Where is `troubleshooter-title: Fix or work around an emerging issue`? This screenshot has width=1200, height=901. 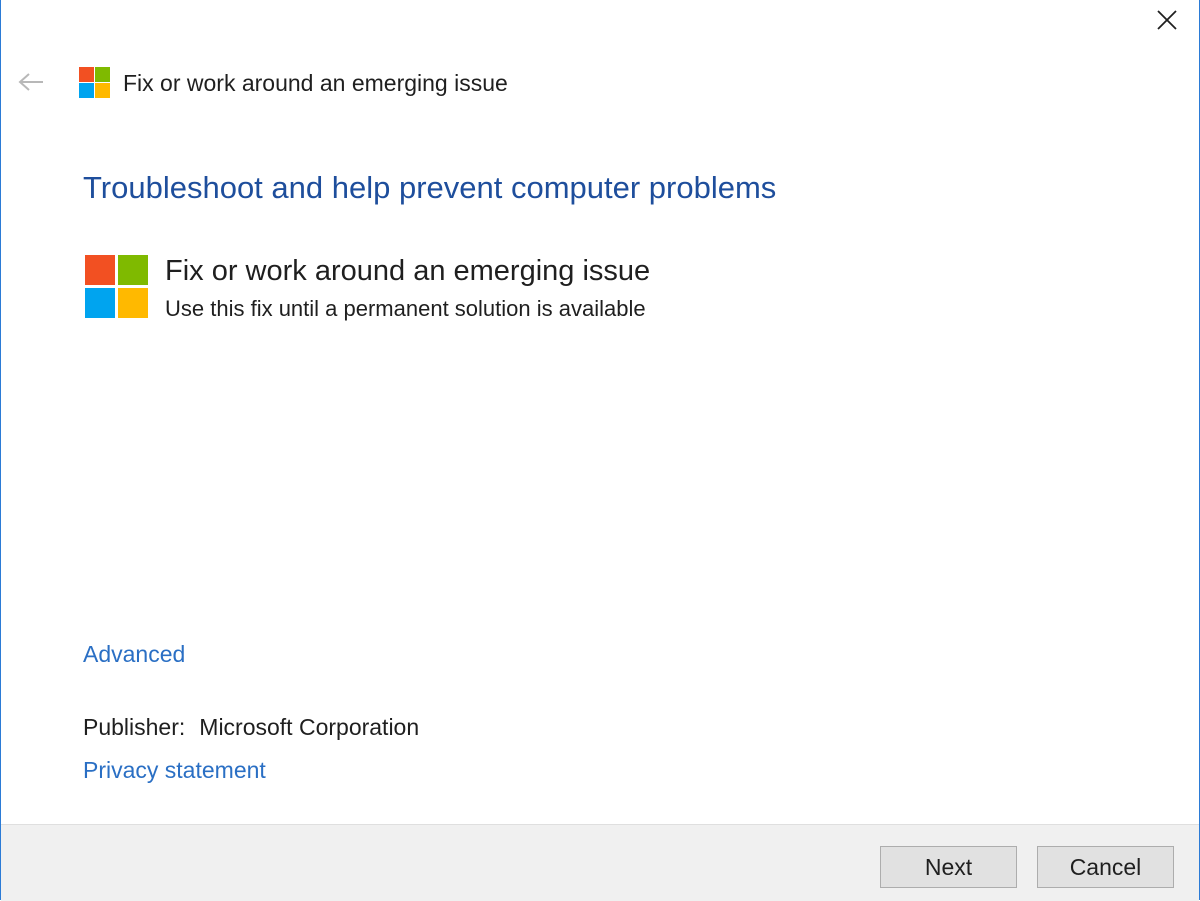
troubleshooter-title: Fix or work around an emerging issue is located at coordinates (408, 271).